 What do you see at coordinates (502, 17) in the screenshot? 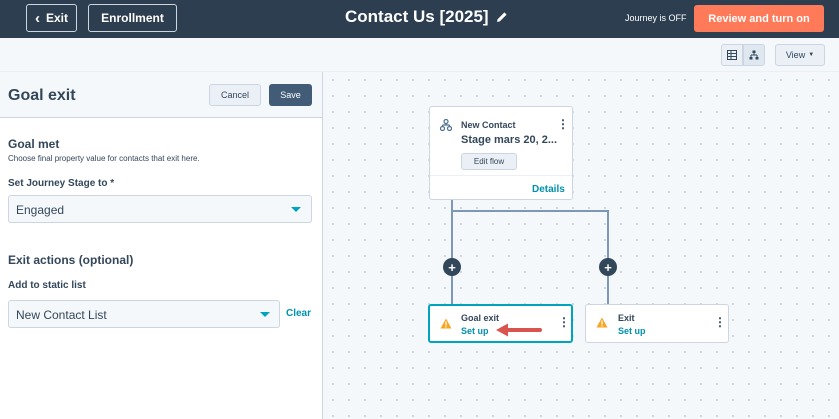
I see `pencil-icon` at bounding box center [502, 17].